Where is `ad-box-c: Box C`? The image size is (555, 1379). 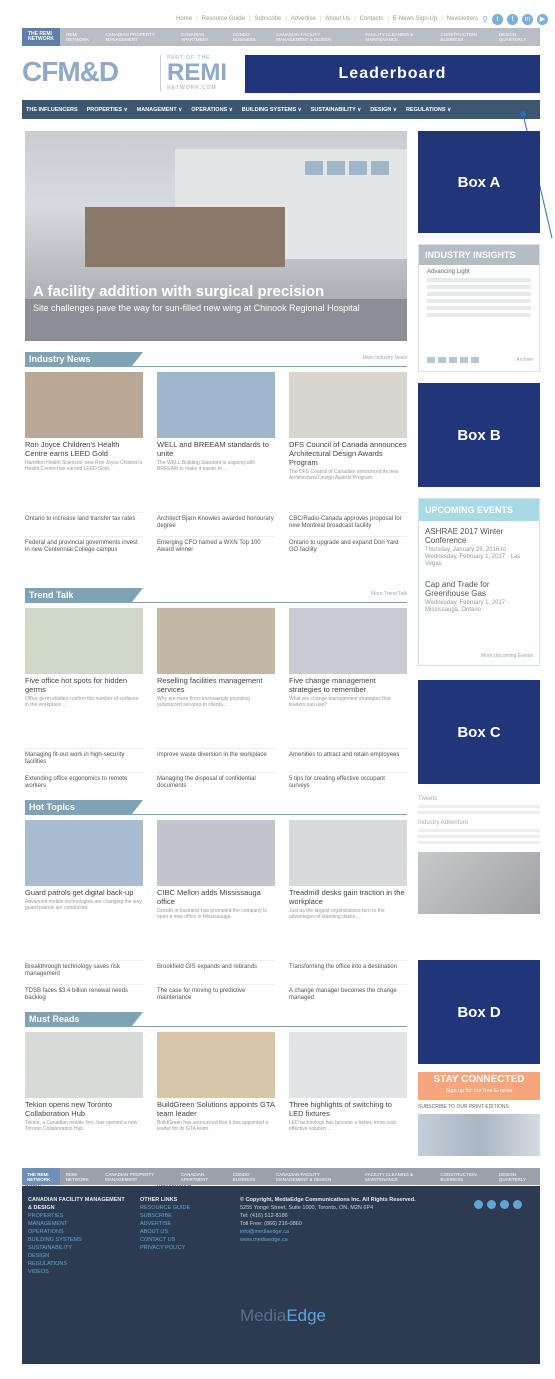 ad-box-c: Box C is located at coordinates (479, 732).